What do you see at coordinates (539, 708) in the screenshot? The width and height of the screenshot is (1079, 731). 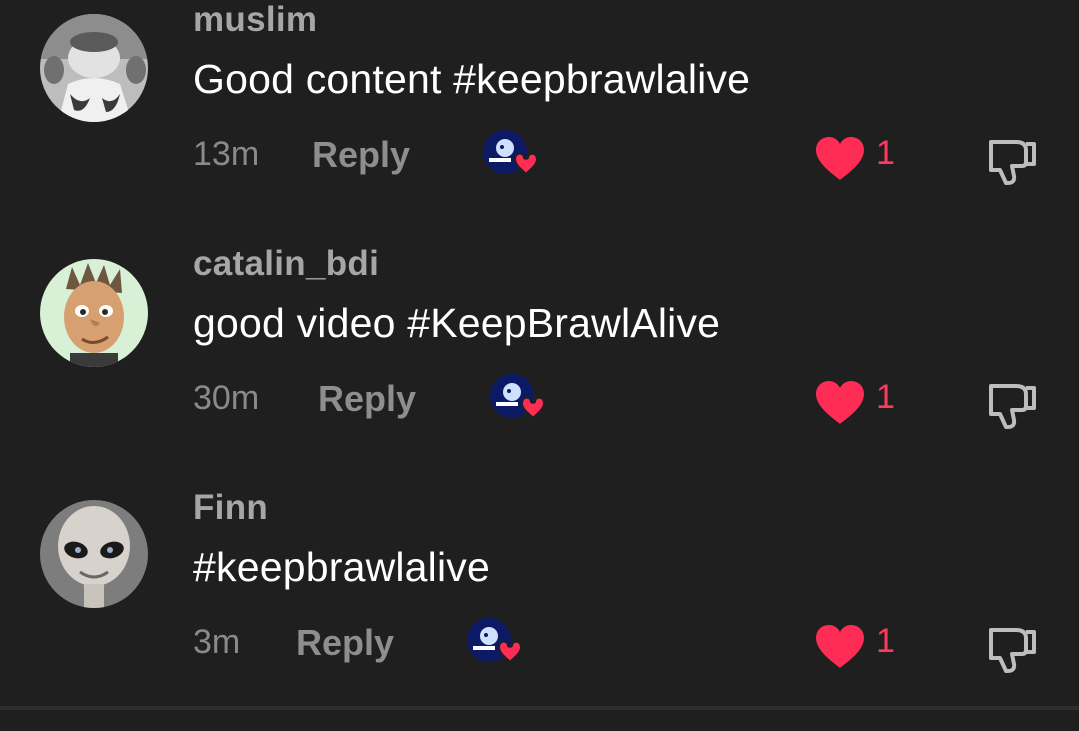 I see `bottom-divider` at bounding box center [539, 708].